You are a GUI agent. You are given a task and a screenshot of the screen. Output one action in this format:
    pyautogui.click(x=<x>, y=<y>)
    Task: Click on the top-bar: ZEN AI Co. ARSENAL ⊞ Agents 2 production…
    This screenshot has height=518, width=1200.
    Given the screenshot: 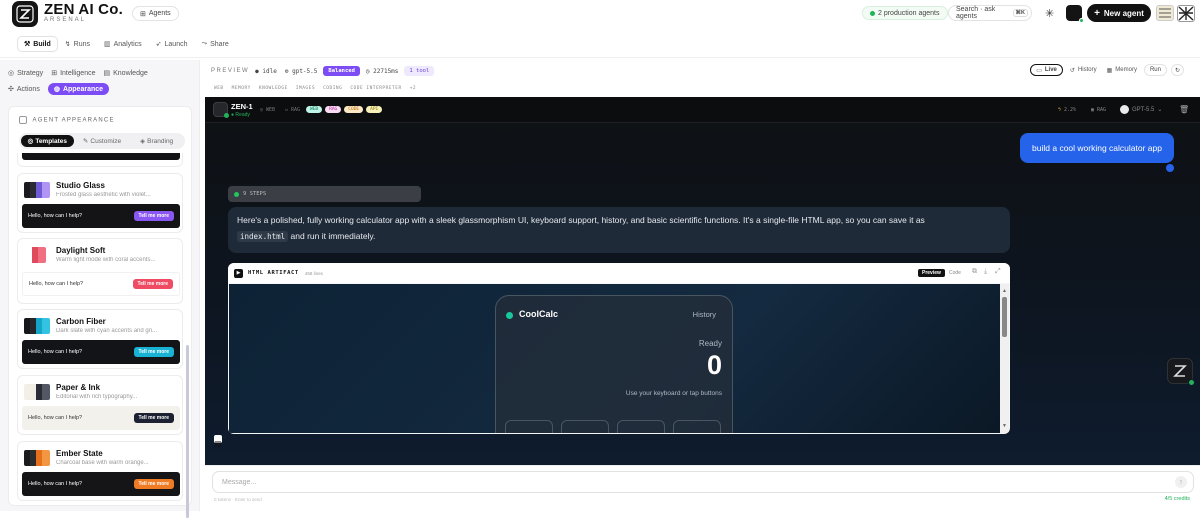 What is the action you would take?
    pyautogui.click(x=600, y=14)
    